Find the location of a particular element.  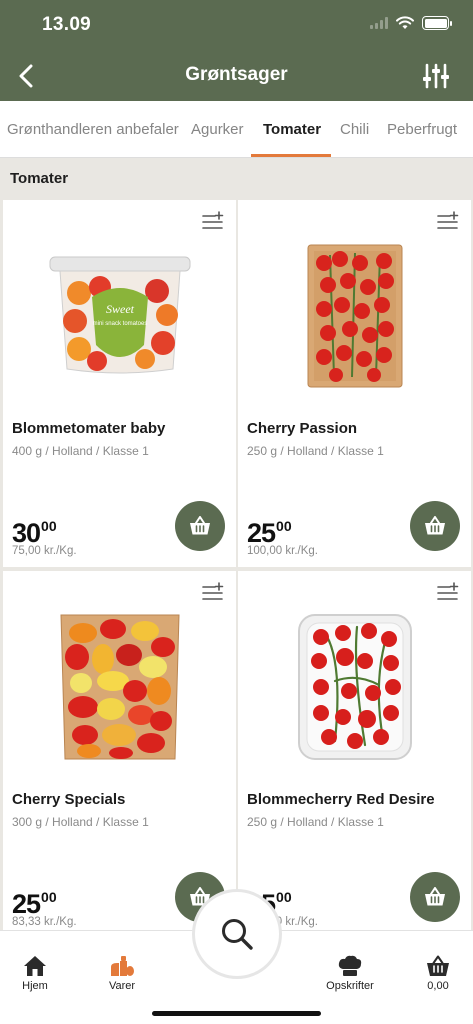

unit-price: 75,00 kr./Kg. is located at coordinates (44, 551).